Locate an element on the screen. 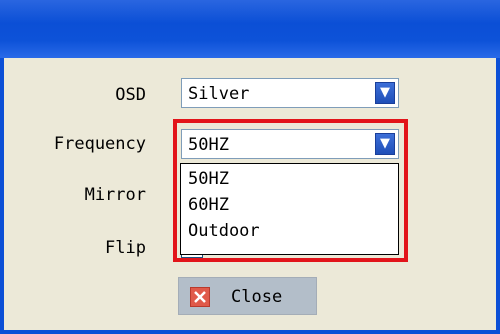  chevron-down-icon: ▼ is located at coordinates (385, 93).